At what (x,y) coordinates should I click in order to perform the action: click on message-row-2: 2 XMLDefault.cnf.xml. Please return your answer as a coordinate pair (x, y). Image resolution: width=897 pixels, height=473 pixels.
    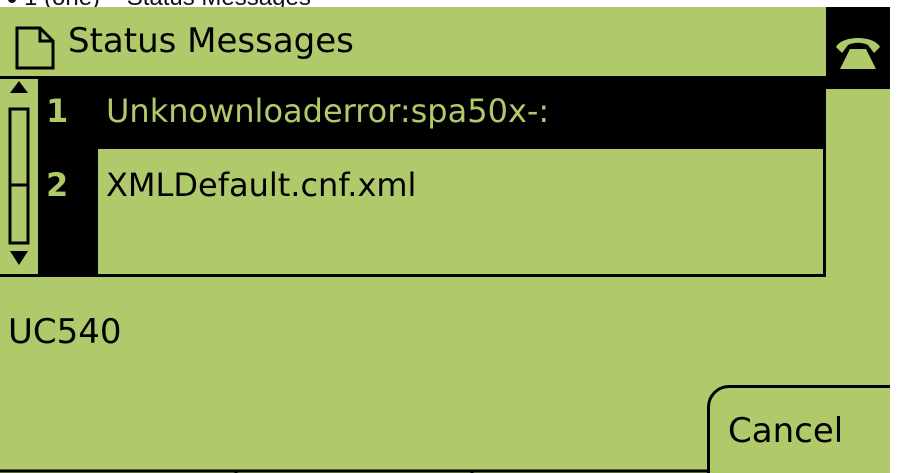
    Looking at the image, I should click on (430, 188).